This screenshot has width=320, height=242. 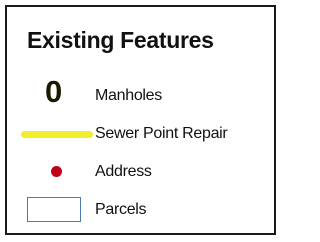 I want to click on parcel-outline-icon, so click(x=54, y=209).